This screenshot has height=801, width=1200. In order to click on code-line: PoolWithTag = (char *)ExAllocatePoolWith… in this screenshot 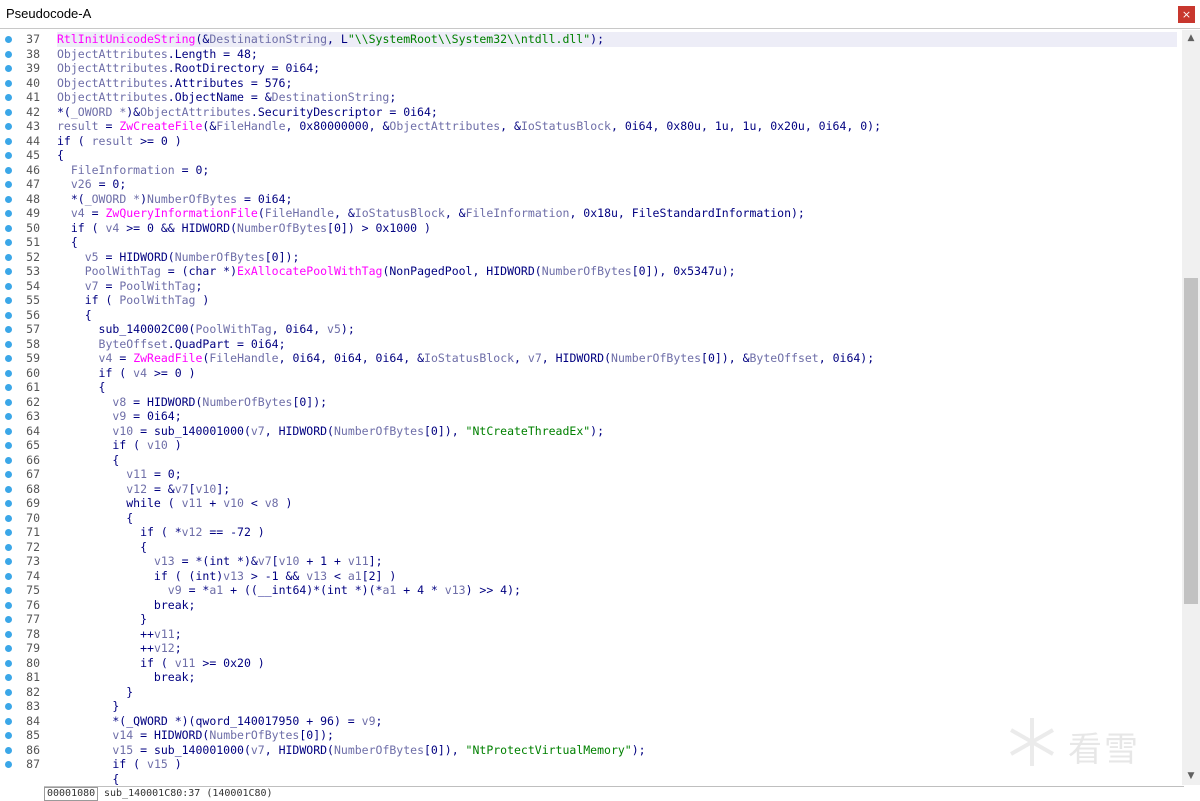, I will do `click(396, 271)`.